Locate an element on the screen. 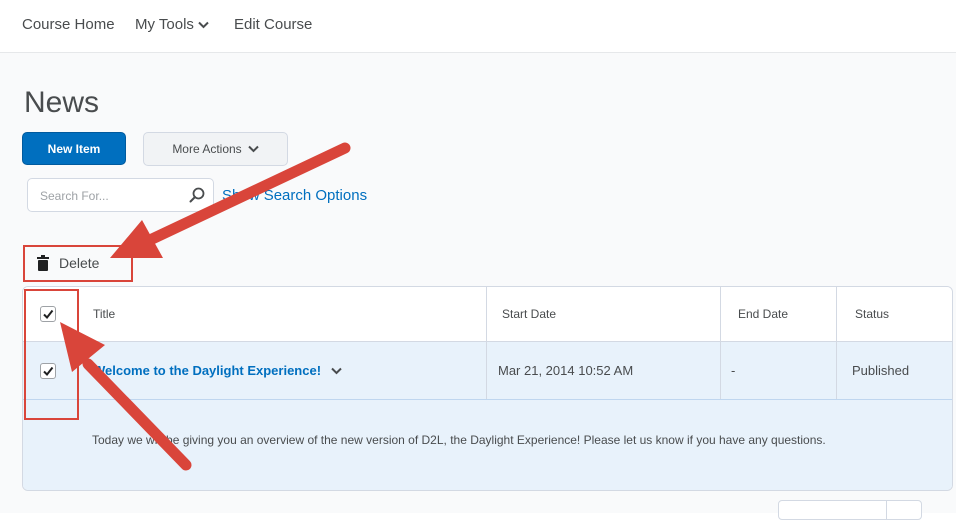 Image resolution: width=956 pixels, height=520 pixels. search-input is located at coordinates (110, 196).